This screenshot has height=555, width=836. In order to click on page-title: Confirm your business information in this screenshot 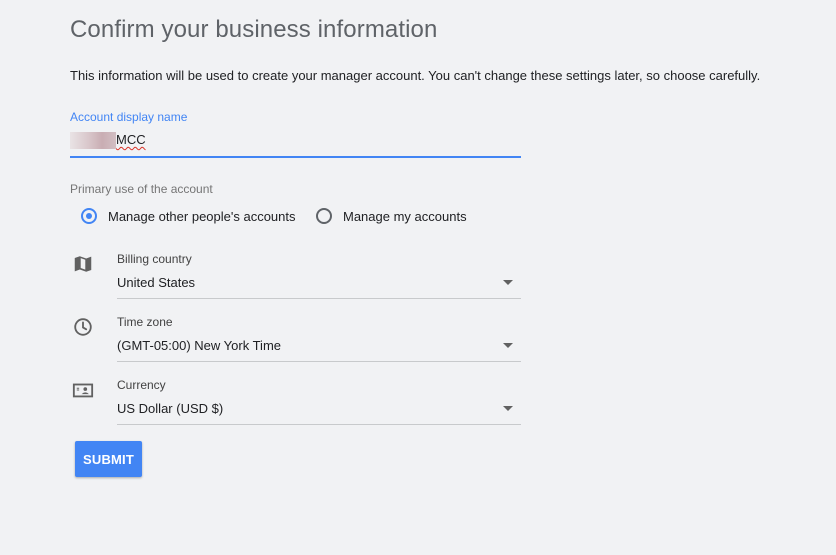, I will do `click(254, 29)`.